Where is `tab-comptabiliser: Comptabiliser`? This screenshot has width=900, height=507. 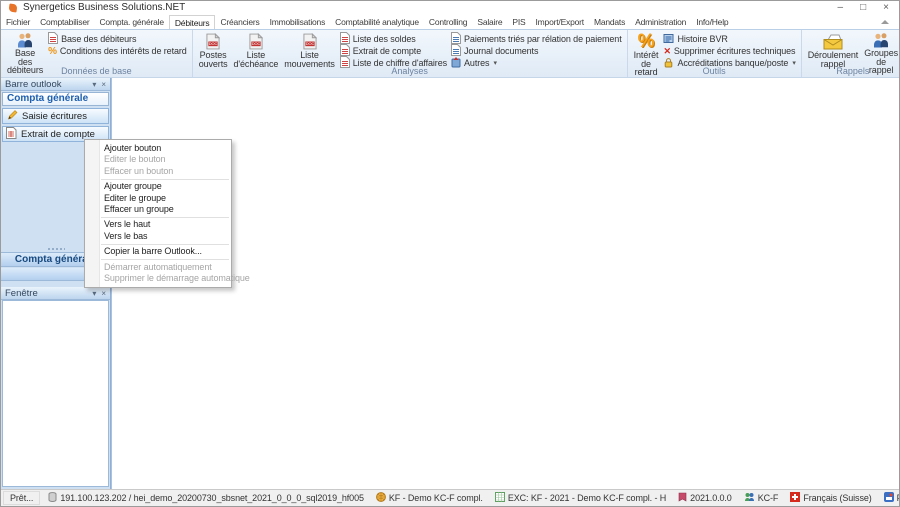 tab-comptabiliser: Comptabiliser is located at coordinates (64, 22).